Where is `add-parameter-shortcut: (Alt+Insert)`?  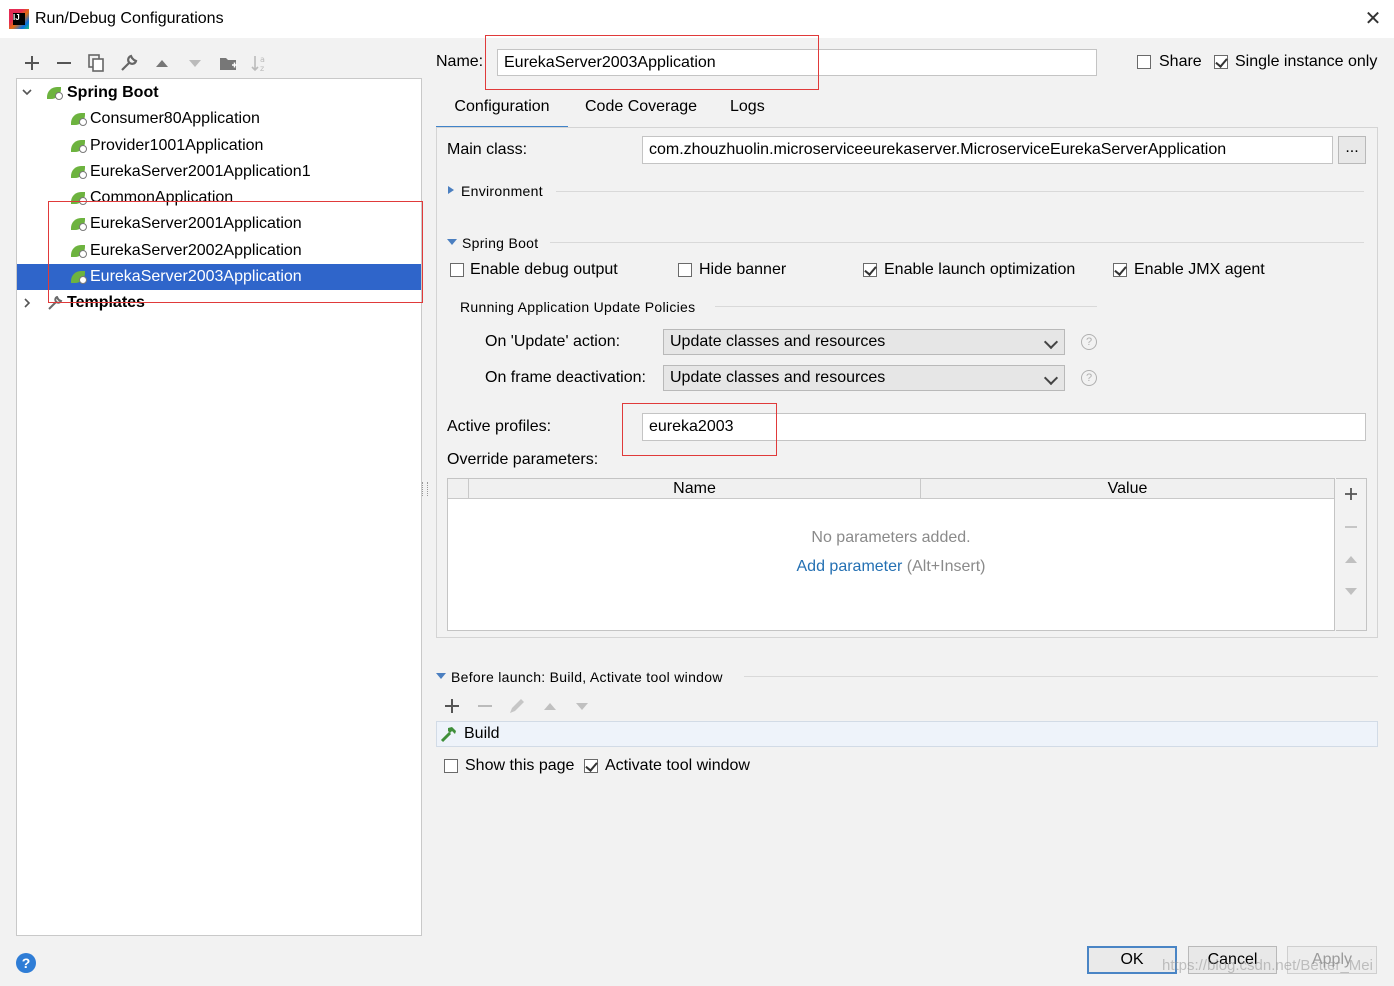
add-parameter-shortcut: (Alt+Insert) is located at coordinates (946, 566).